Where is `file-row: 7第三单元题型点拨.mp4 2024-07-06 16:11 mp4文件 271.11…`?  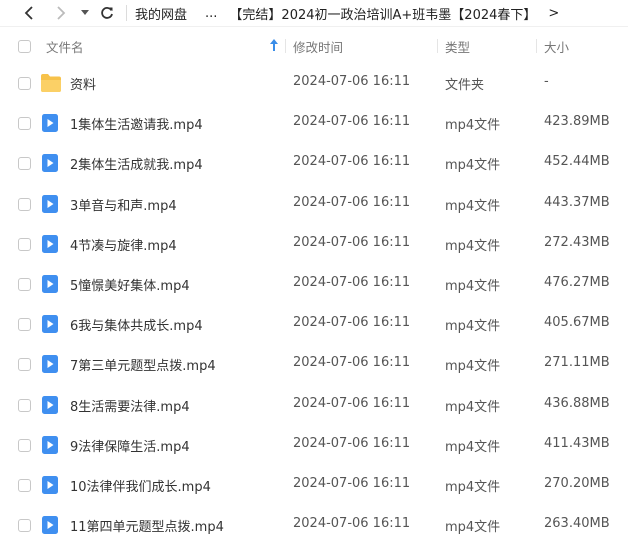 file-row: 7第三单元题型点拨.mp4 2024-07-06 16:11 mp4文件 271.11… is located at coordinates (314, 364).